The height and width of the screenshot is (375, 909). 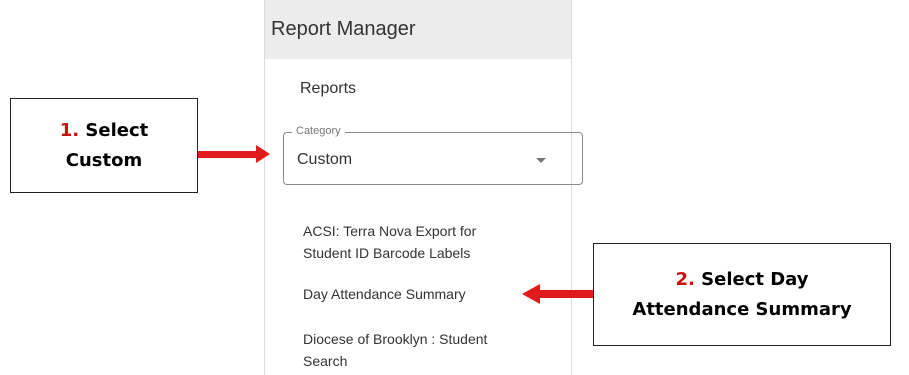 What do you see at coordinates (418, 29) in the screenshot?
I see `panel-header: Report Manager` at bounding box center [418, 29].